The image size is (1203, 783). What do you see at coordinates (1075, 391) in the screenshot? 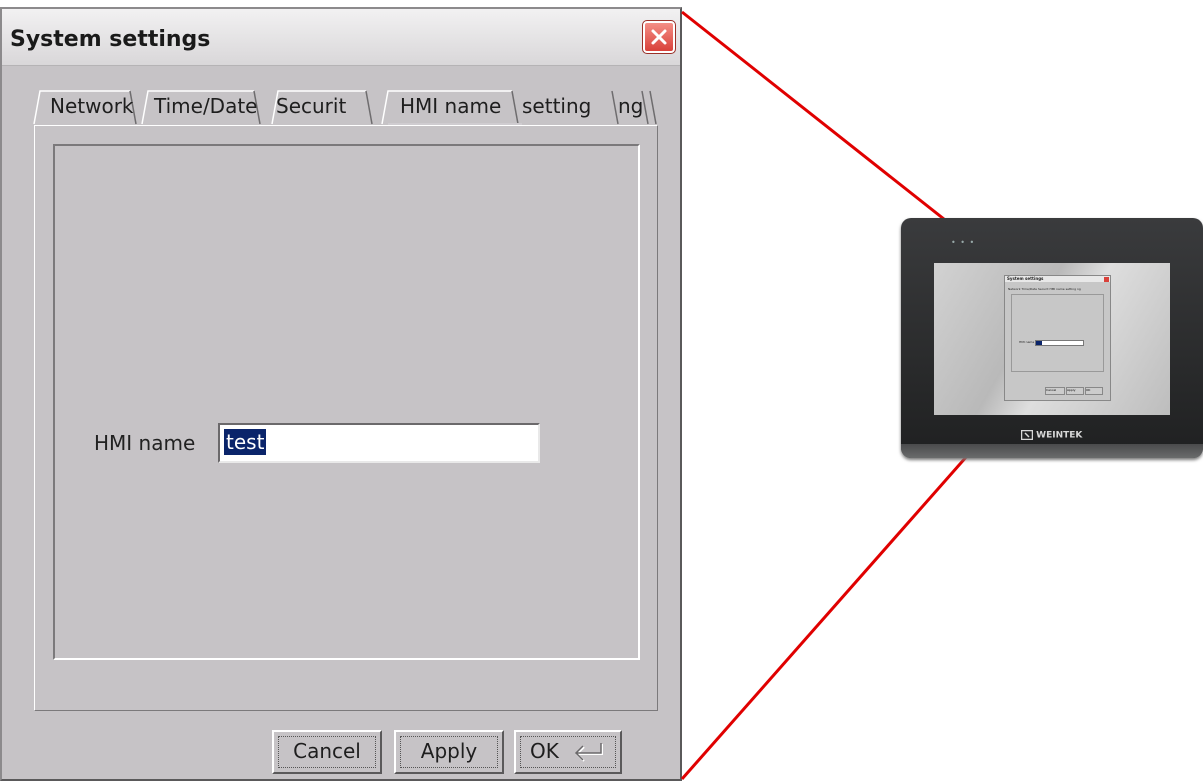
I see `mini-apply-button: Apply` at bounding box center [1075, 391].